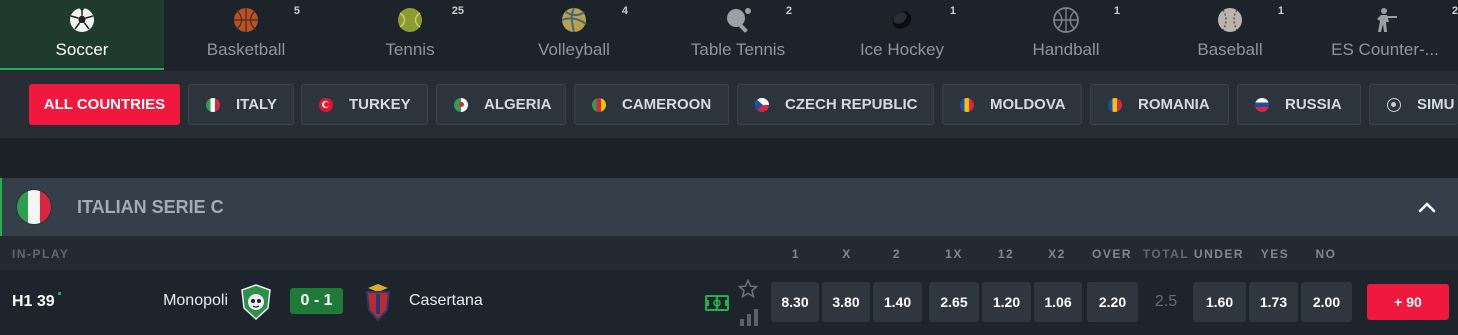  Describe the element at coordinates (246, 35) in the screenshot. I see `sport-tab-basketball: Basketball 5` at that location.